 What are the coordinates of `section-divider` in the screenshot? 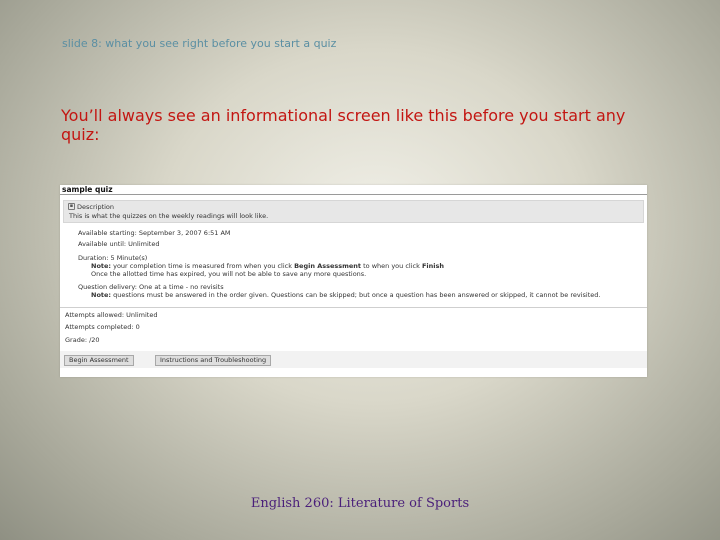 It's located at (353, 307).